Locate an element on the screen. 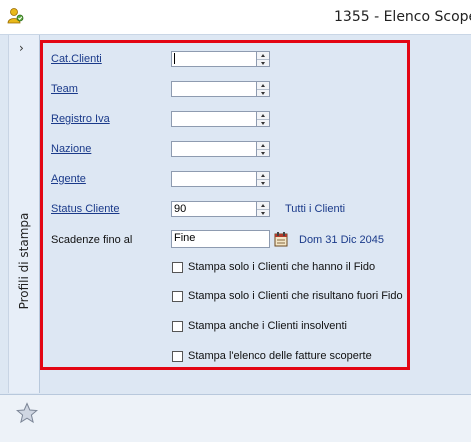 Image resolution: width=471 pixels, height=442 pixels. checkbox-insolventi is located at coordinates (177, 326).